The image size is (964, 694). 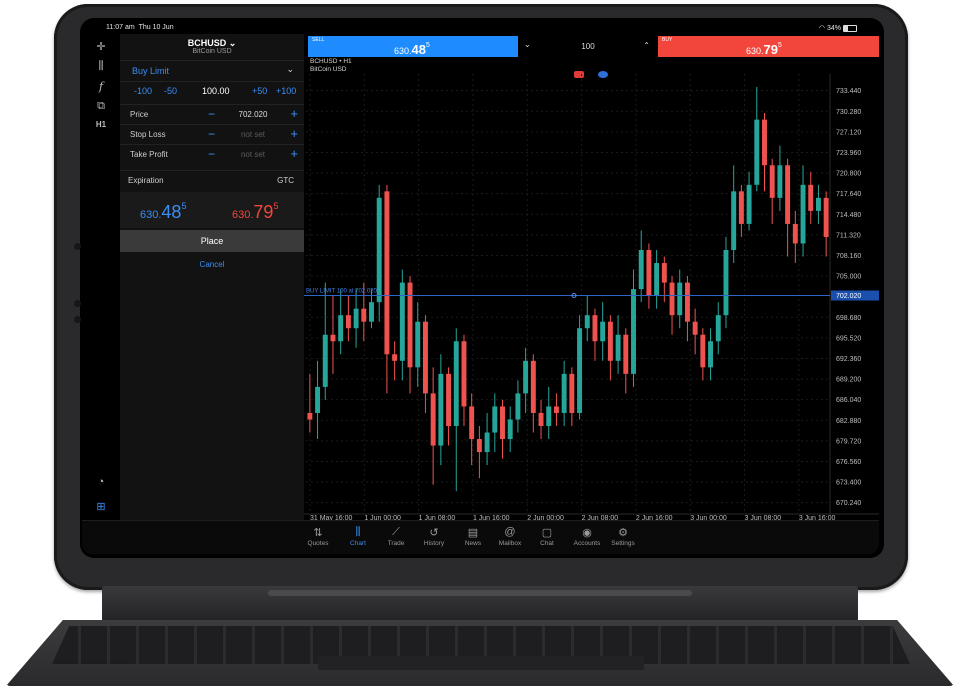 What do you see at coordinates (253, 114) in the screenshot?
I see `price-field: 702.020` at bounding box center [253, 114].